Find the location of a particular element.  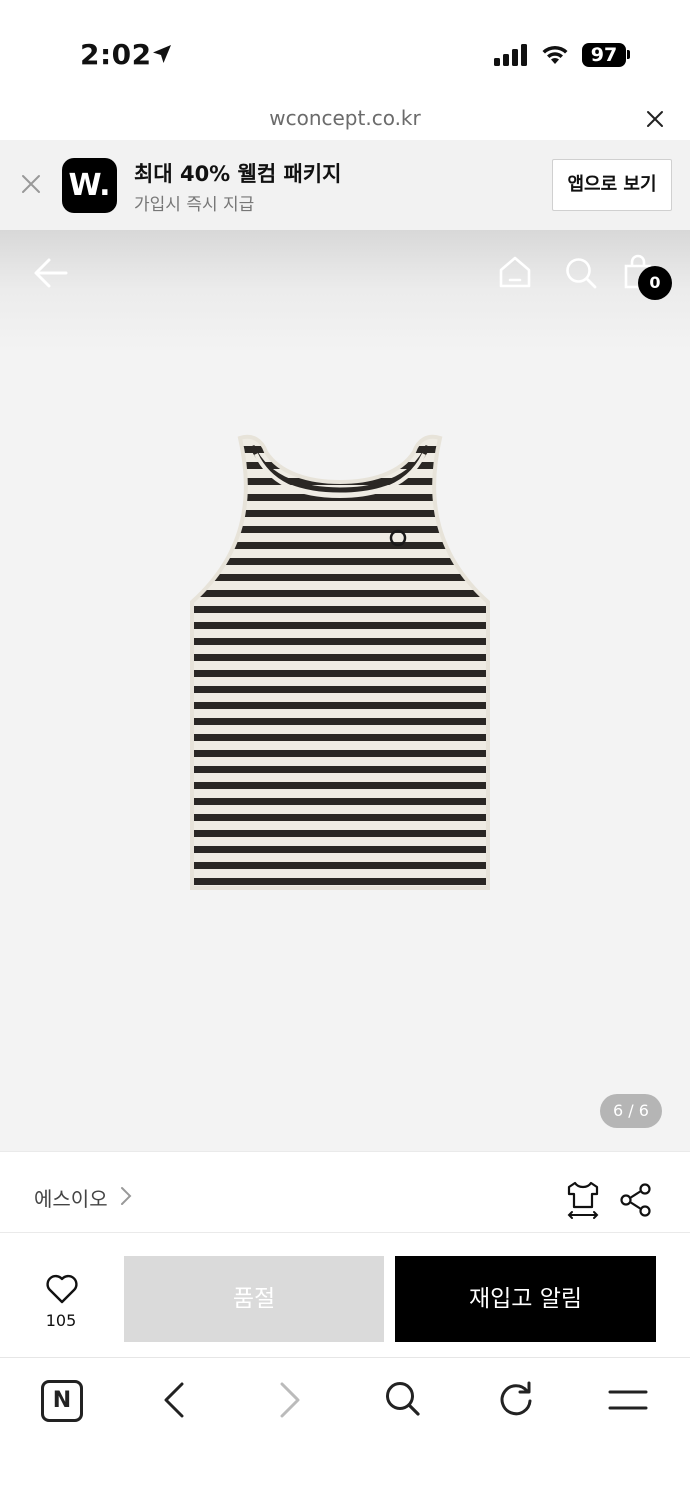

soldout-button: 품절 is located at coordinates (254, 1299).